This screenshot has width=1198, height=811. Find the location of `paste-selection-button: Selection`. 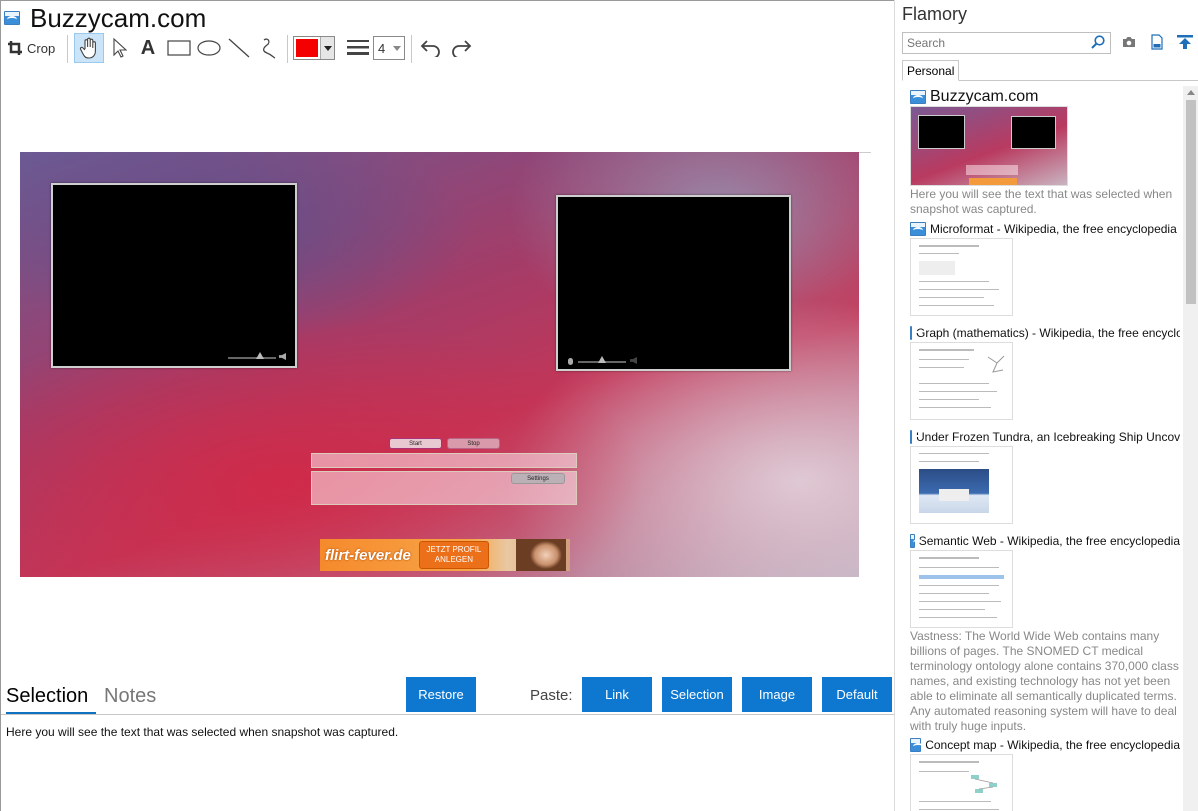

paste-selection-button: Selection is located at coordinates (697, 694).